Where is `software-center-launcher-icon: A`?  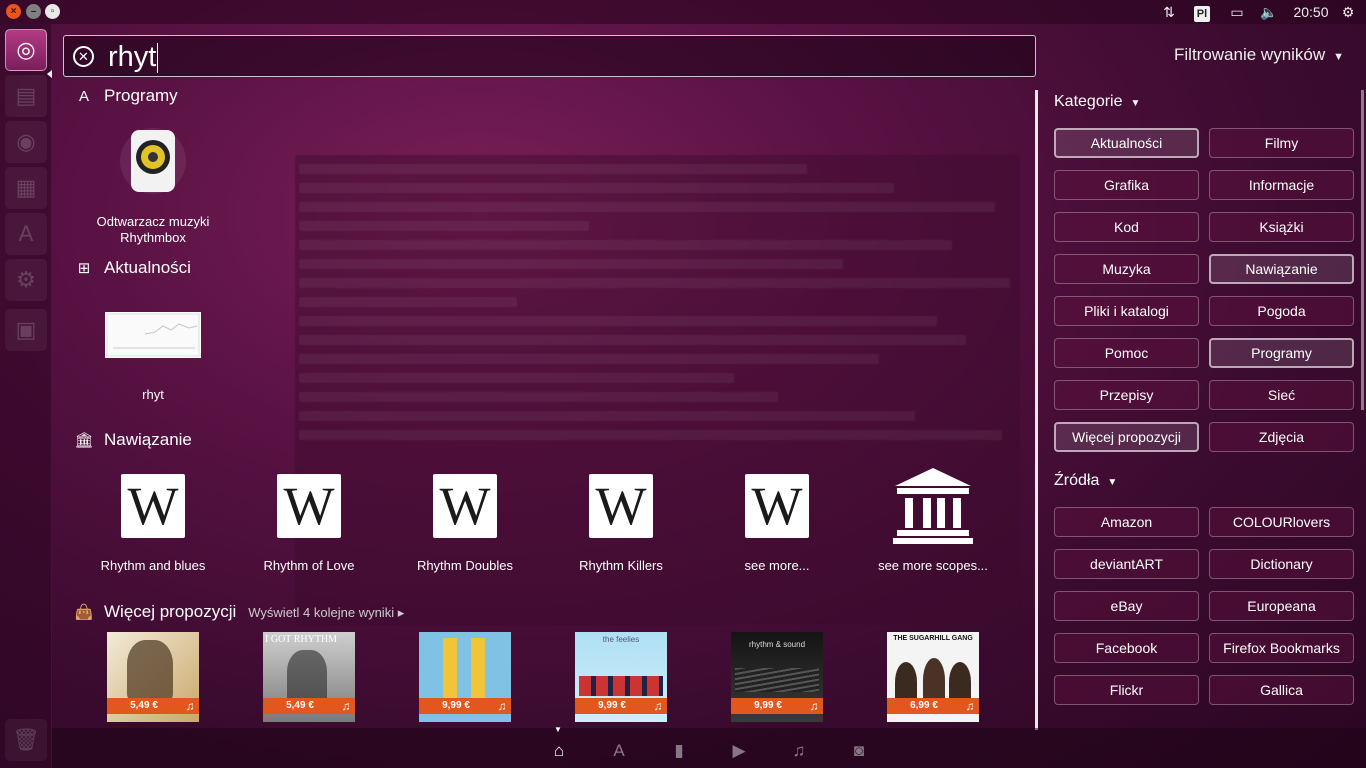
software-center-launcher-icon: A is located at coordinates (26, 234).